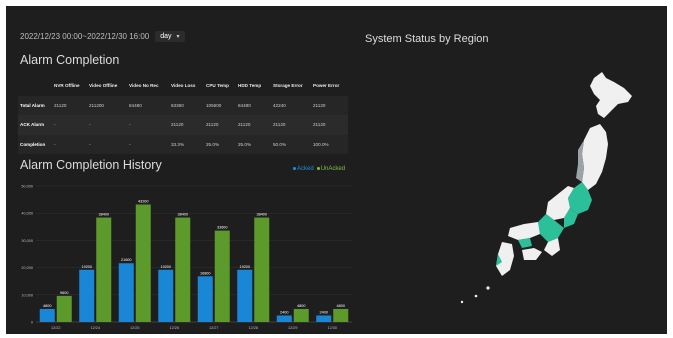 This screenshot has width=673, height=338. Describe the element at coordinates (35, 86) in the screenshot. I see `column-header` at that location.